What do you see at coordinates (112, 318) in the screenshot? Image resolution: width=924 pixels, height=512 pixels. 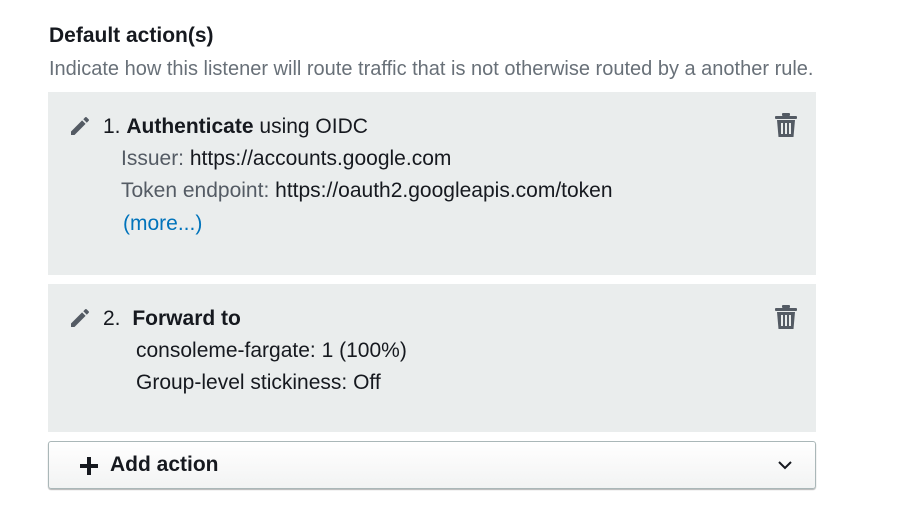 I see `action-number: 2.` at bounding box center [112, 318].